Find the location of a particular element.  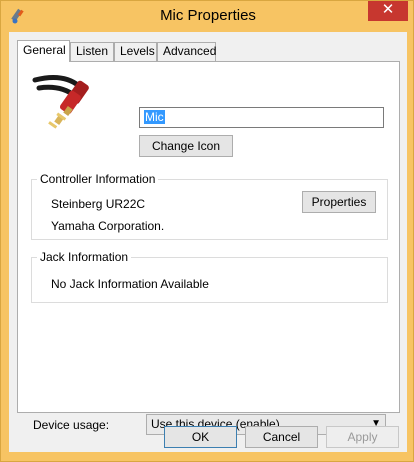

controller-manufacturer: Yamaha Corporation. is located at coordinates (108, 226).